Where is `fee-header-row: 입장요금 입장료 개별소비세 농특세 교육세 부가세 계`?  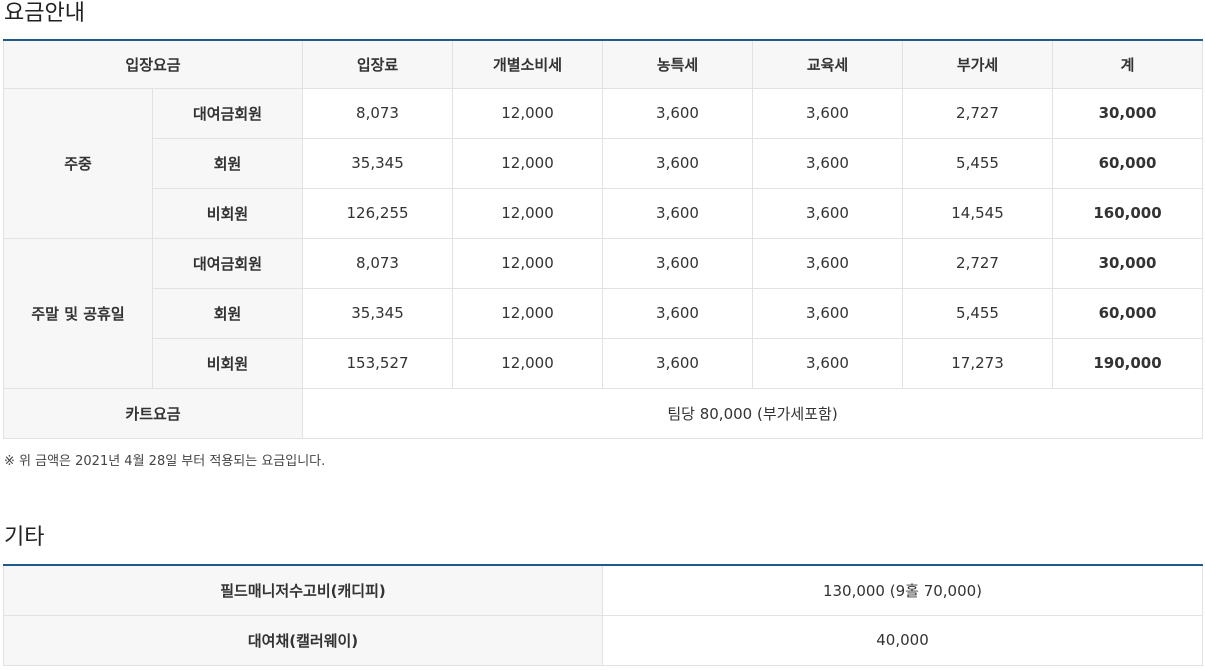 fee-header-row: 입장요금 입장료 개별소비세 농특세 교육세 부가세 계 is located at coordinates (603, 64).